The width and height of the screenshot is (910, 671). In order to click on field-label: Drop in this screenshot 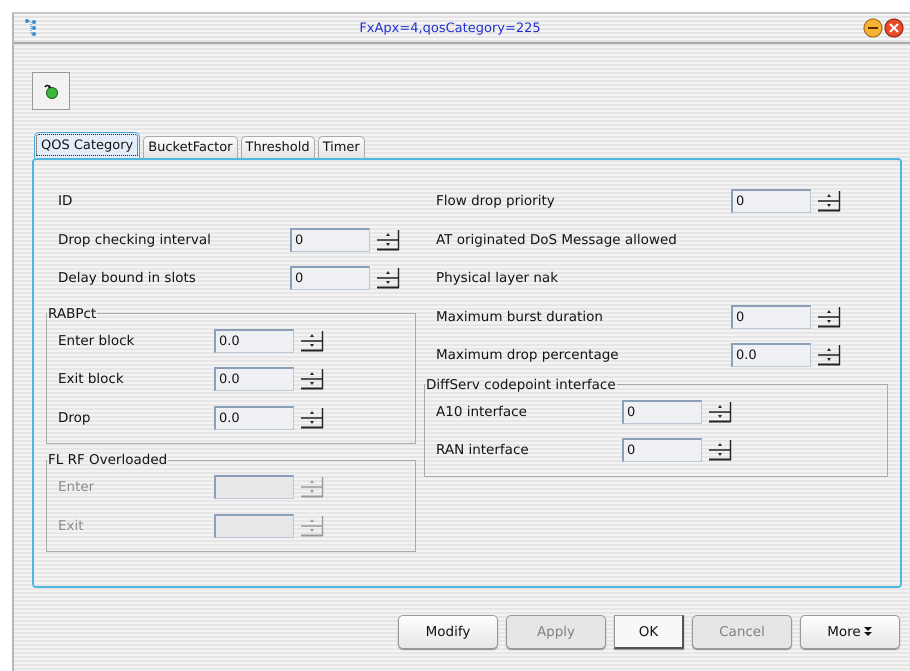, I will do `click(75, 418)`.